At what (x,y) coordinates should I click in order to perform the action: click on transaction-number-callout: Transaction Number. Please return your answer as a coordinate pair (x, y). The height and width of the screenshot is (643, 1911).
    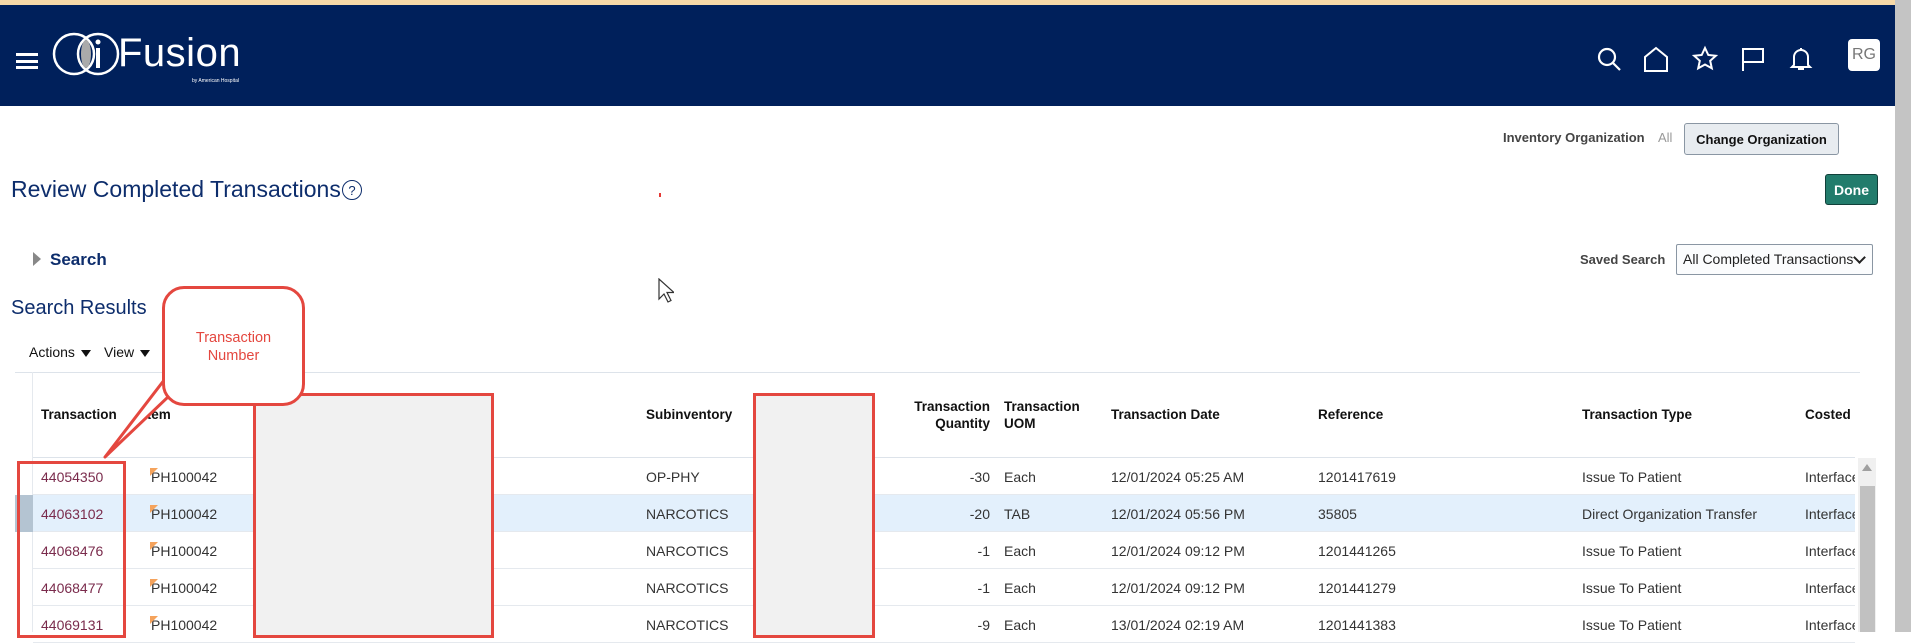
    Looking at the image, I should click on (233, 346).